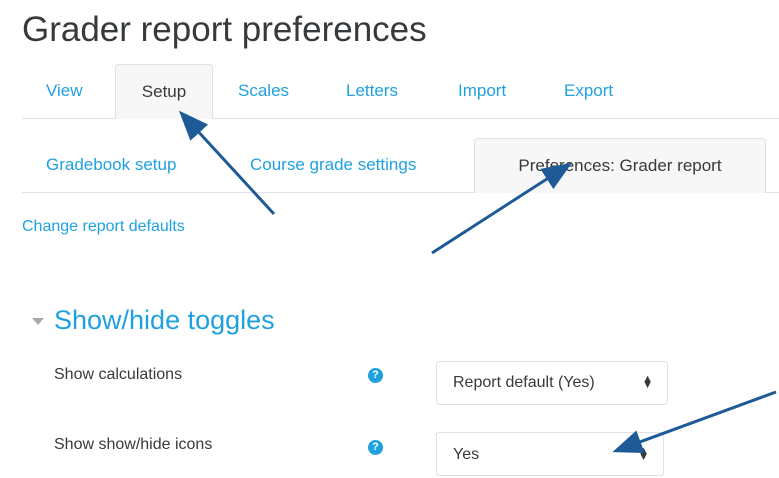  Describe the element at coordinates (118, 374) in the screenshot. I see `setting-label-show-calculations: Show calculations` at that location.